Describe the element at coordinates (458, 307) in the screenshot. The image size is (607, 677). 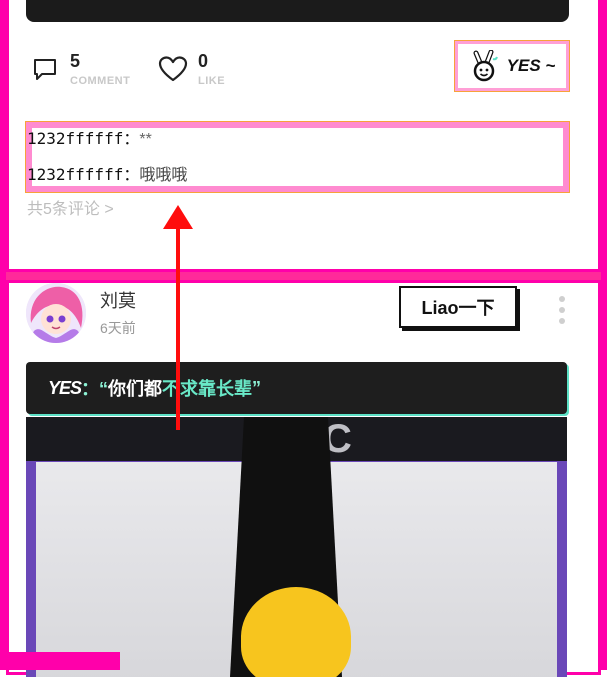
I see `liao-button: Liao一下` at that location.